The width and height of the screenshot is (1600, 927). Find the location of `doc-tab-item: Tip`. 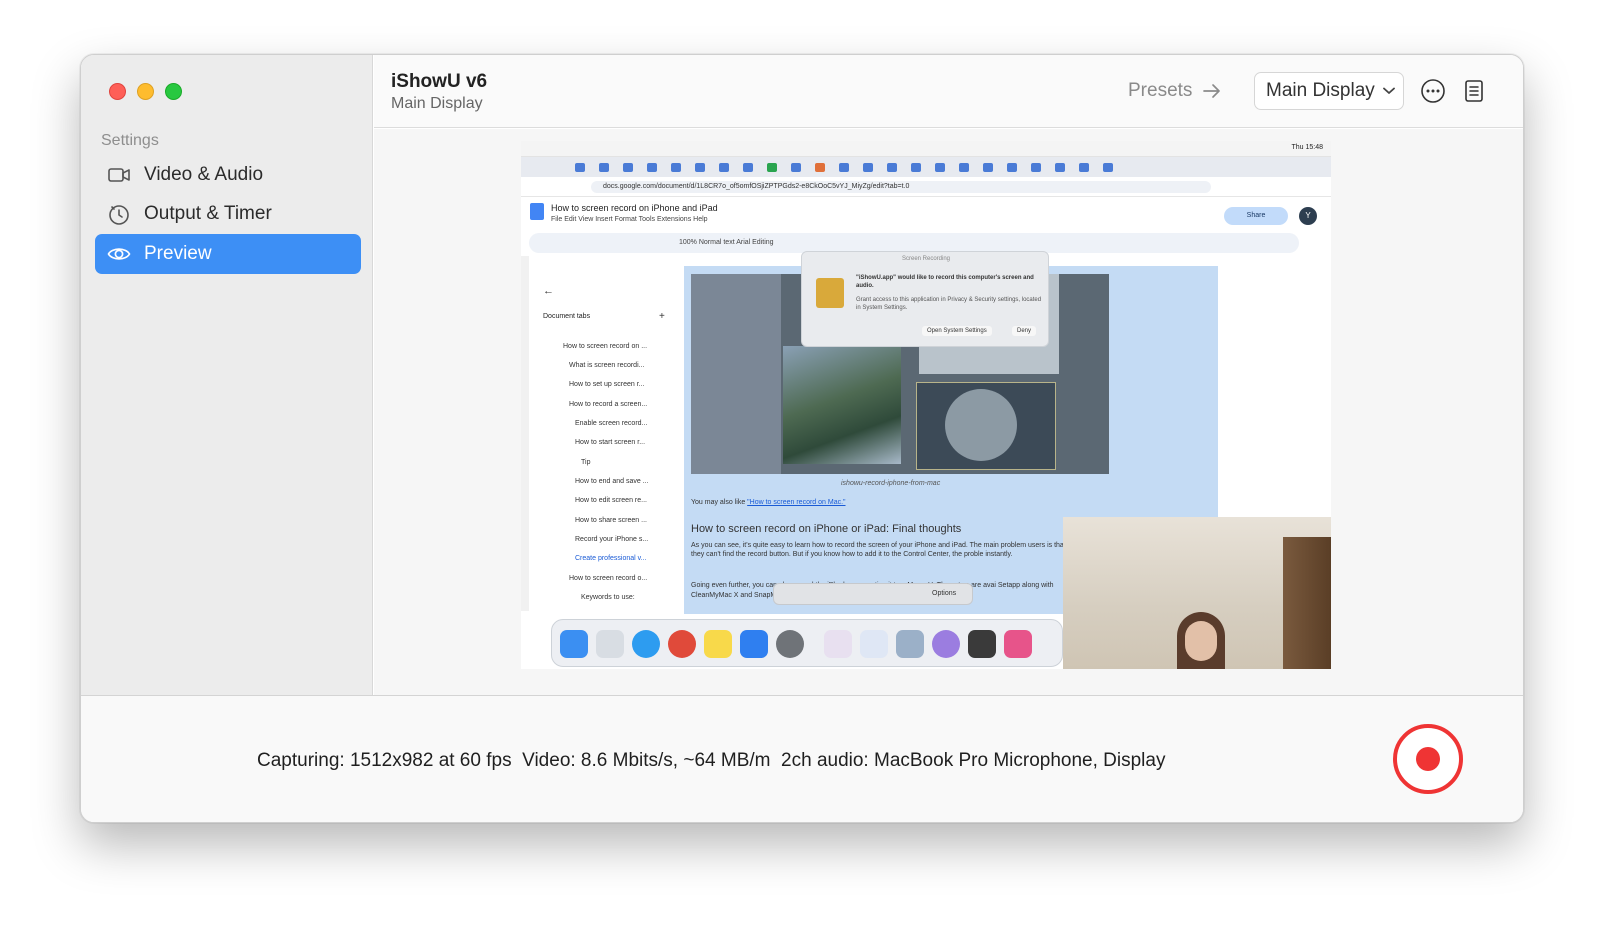

doc-tab-item: Tip is located at coordinates (586, 462).